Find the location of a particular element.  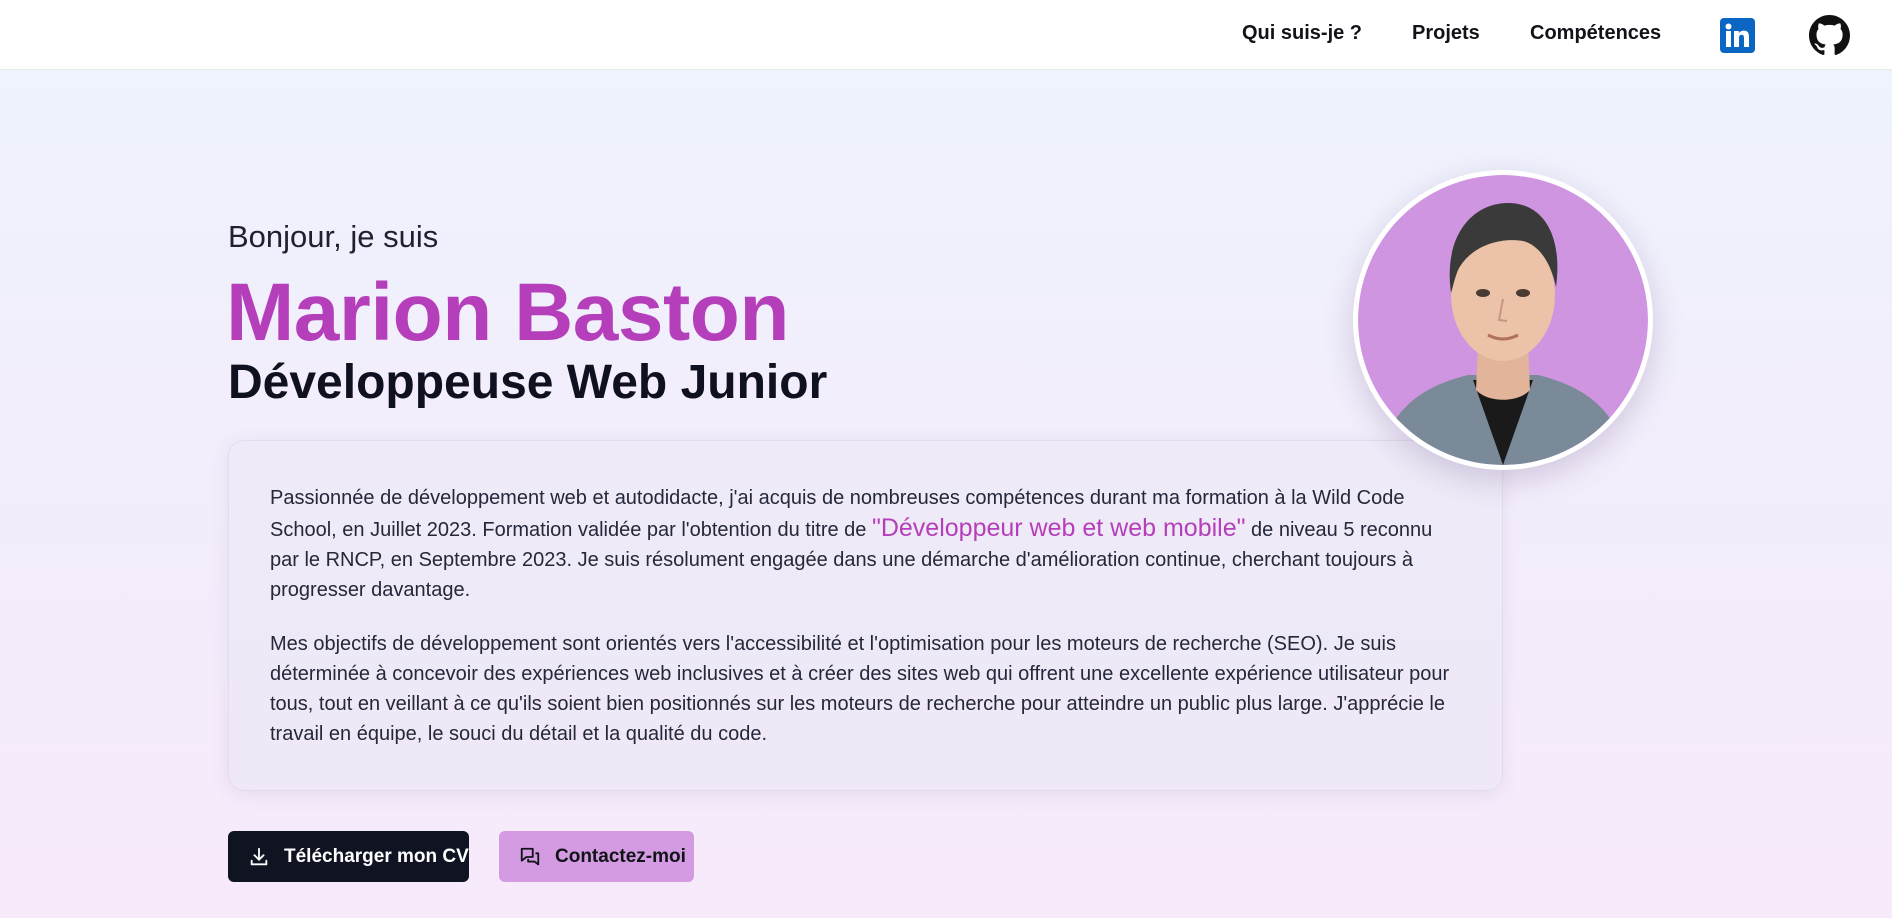

diploma-title-highlight: "Développeur web et web mobile" is located at coordinates (1058, 528).